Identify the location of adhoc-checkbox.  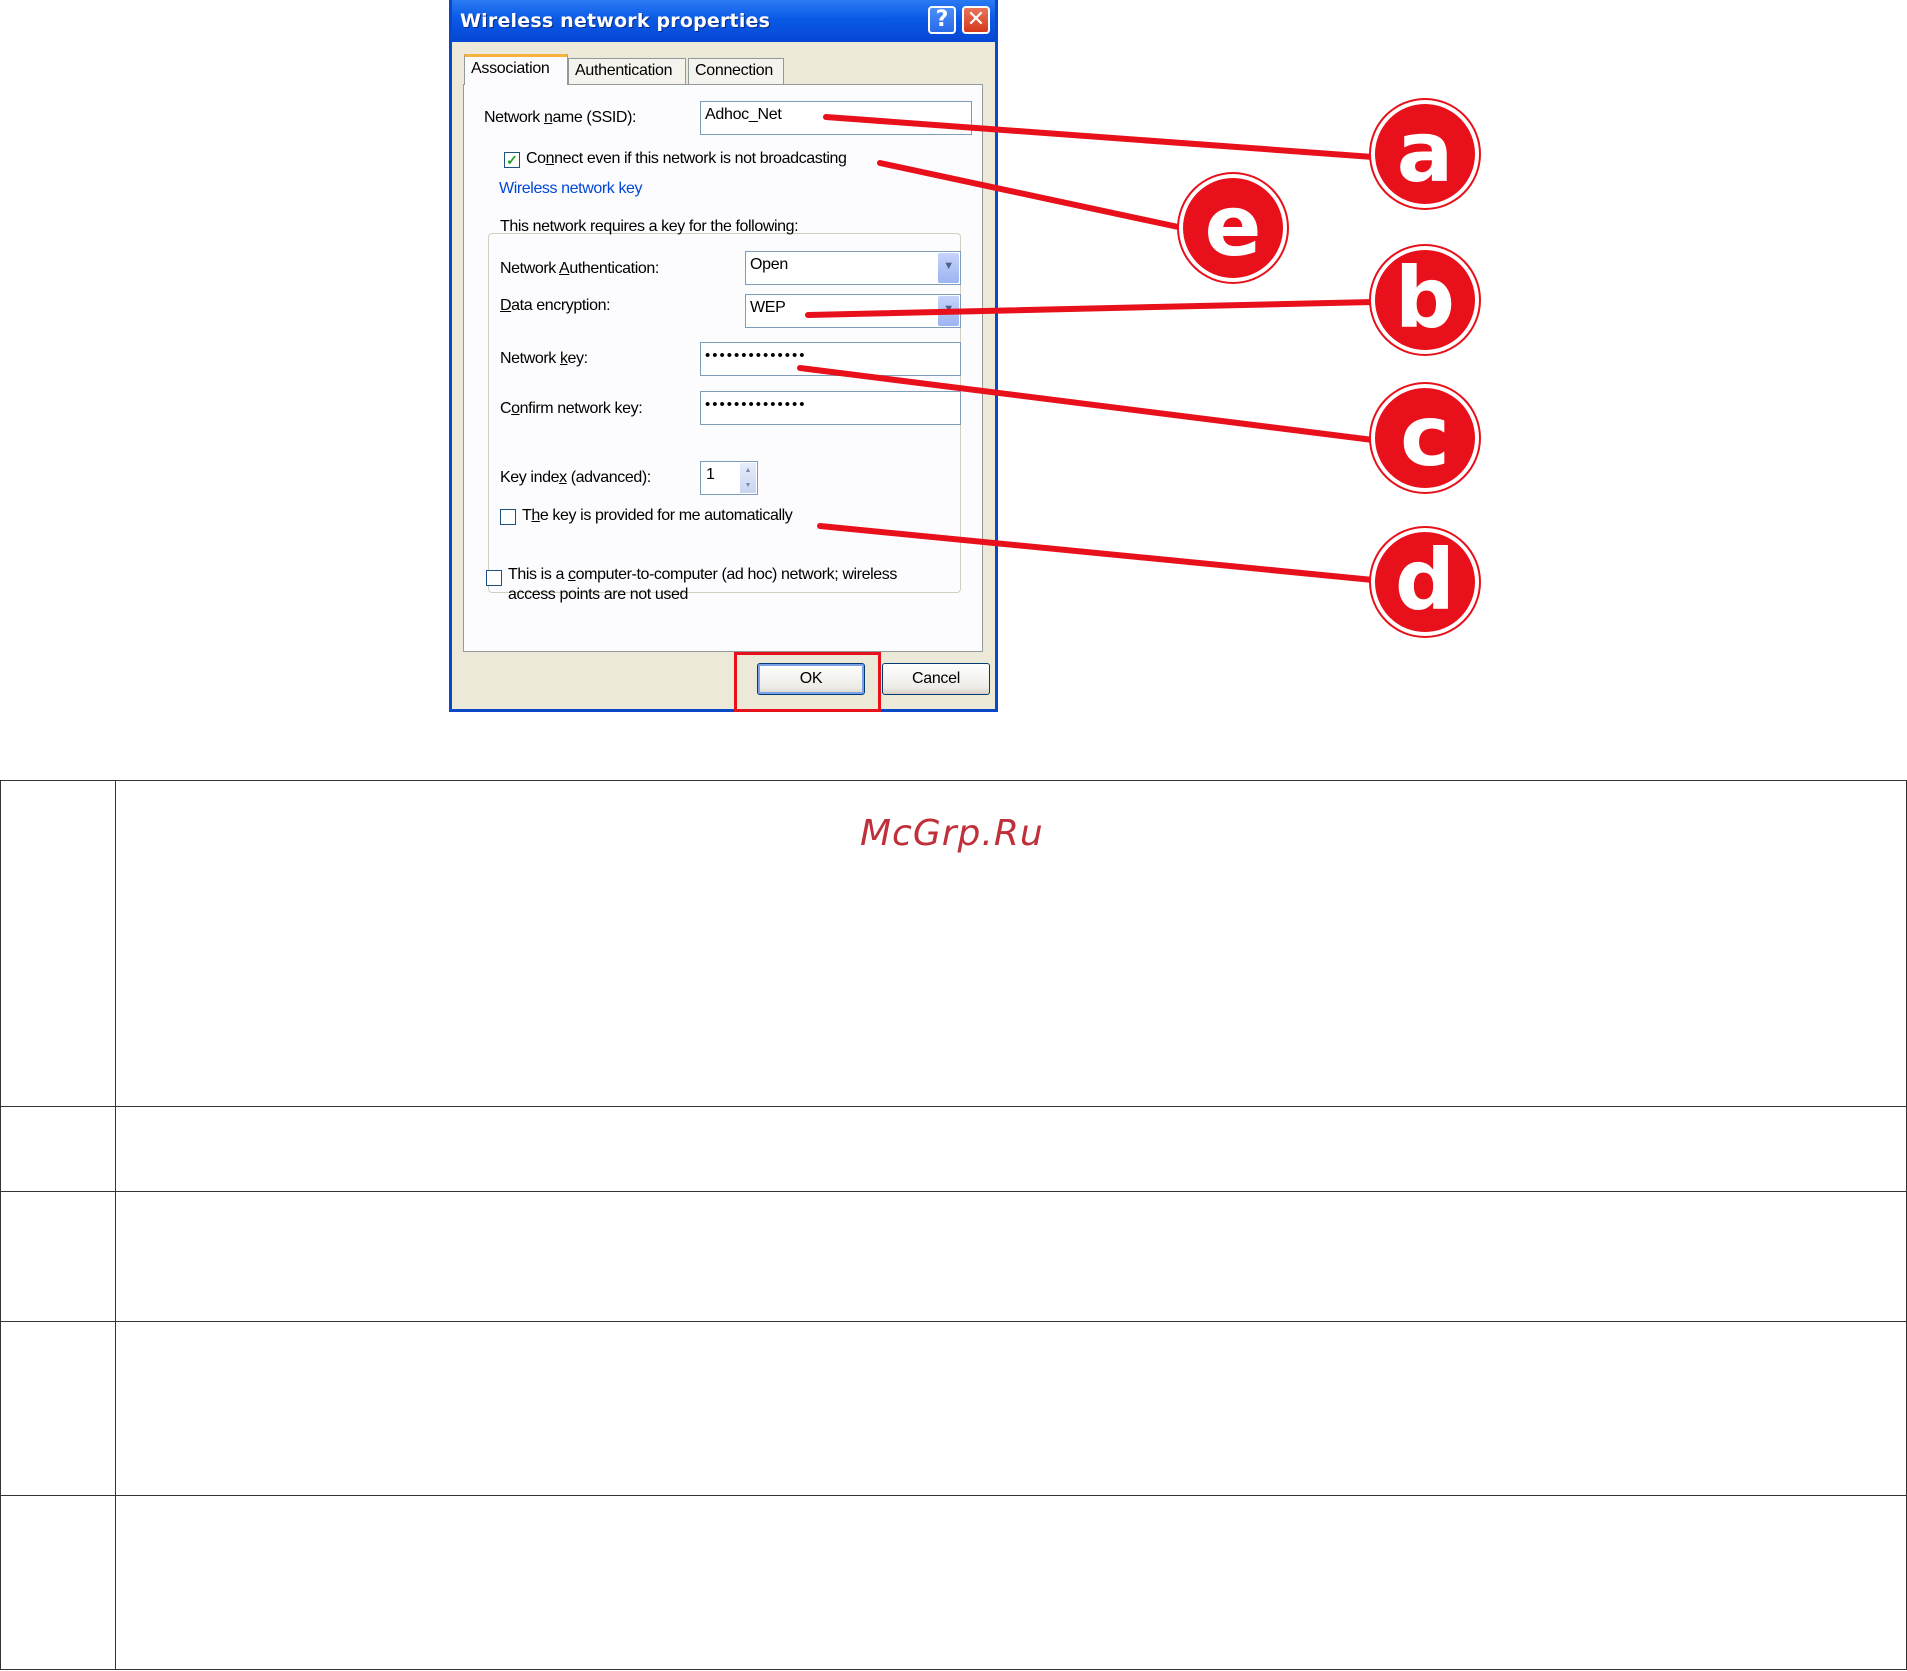
(494, 578).